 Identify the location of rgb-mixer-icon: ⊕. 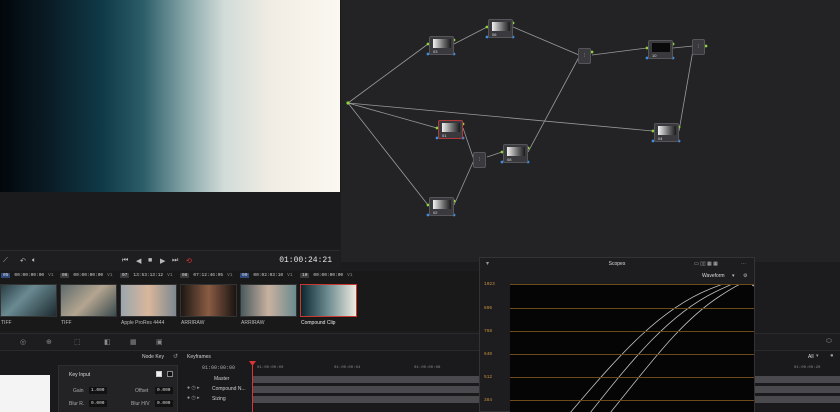
(49, 342).